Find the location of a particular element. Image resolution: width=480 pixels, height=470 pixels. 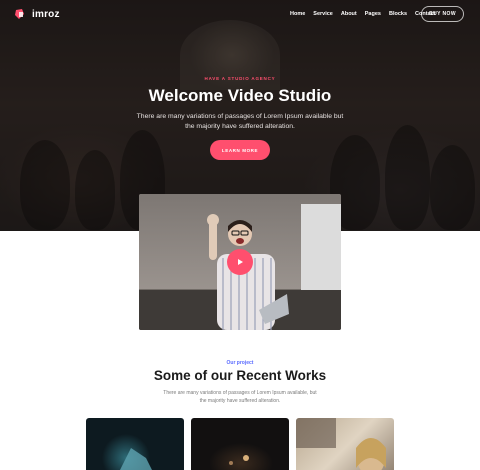

logo: imroz is located at coordinates (37, 14).